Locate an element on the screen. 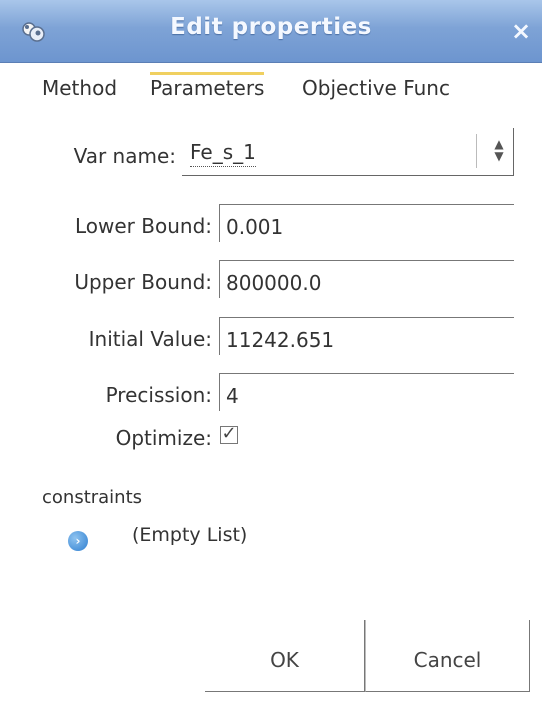  lower-bound-input: 0.001 is located at coordinates (366, 223).